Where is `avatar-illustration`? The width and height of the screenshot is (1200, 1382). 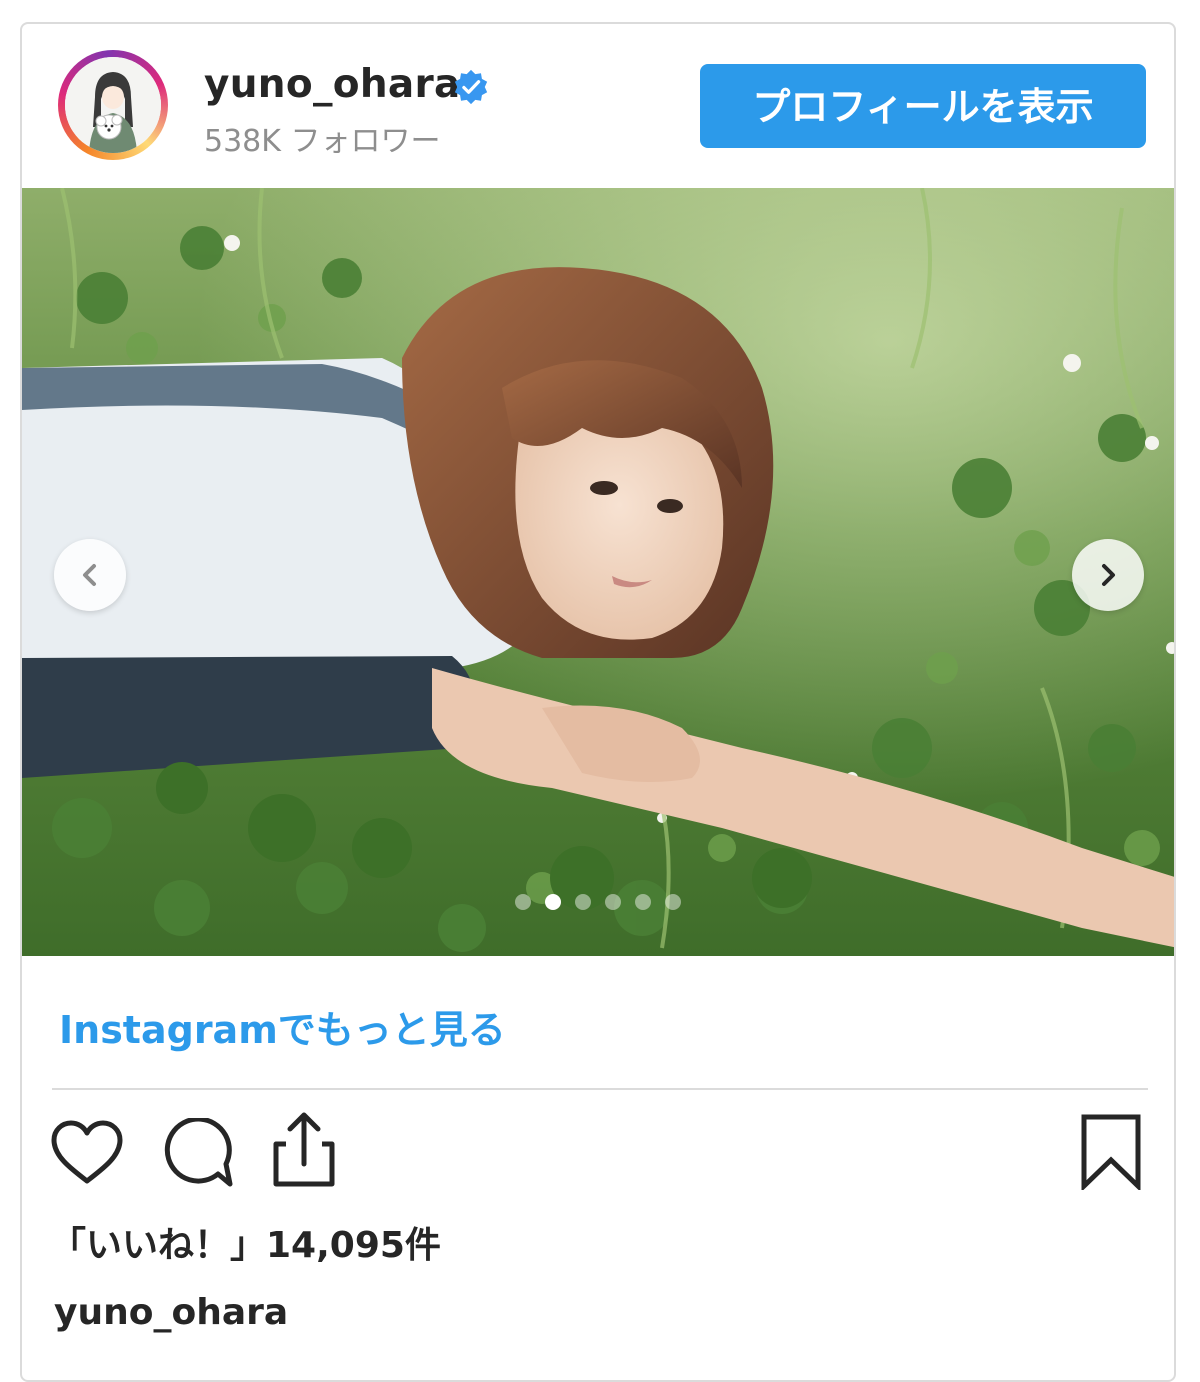 avatar-illustration is located at coordinates (113, 105).